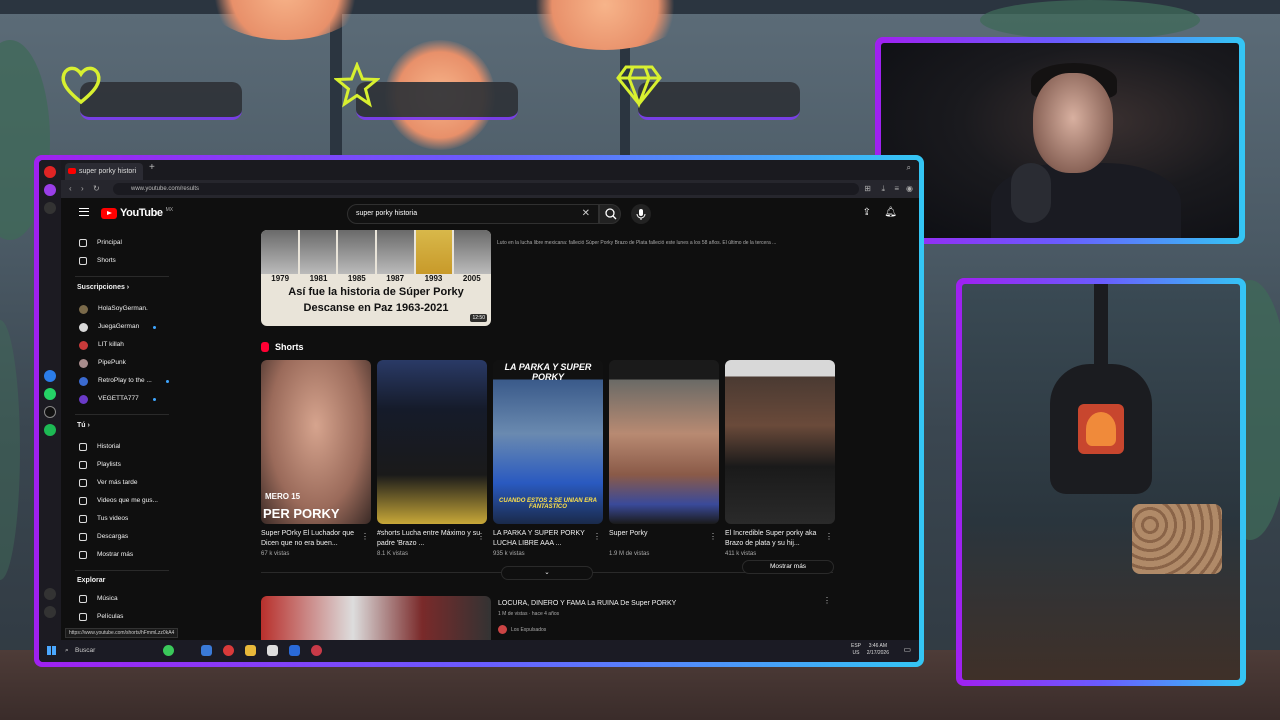 The image size is (1280, 720). Describe the element at coordinates (228, 650) in the screenshot. I see `opera-icon` at that location.